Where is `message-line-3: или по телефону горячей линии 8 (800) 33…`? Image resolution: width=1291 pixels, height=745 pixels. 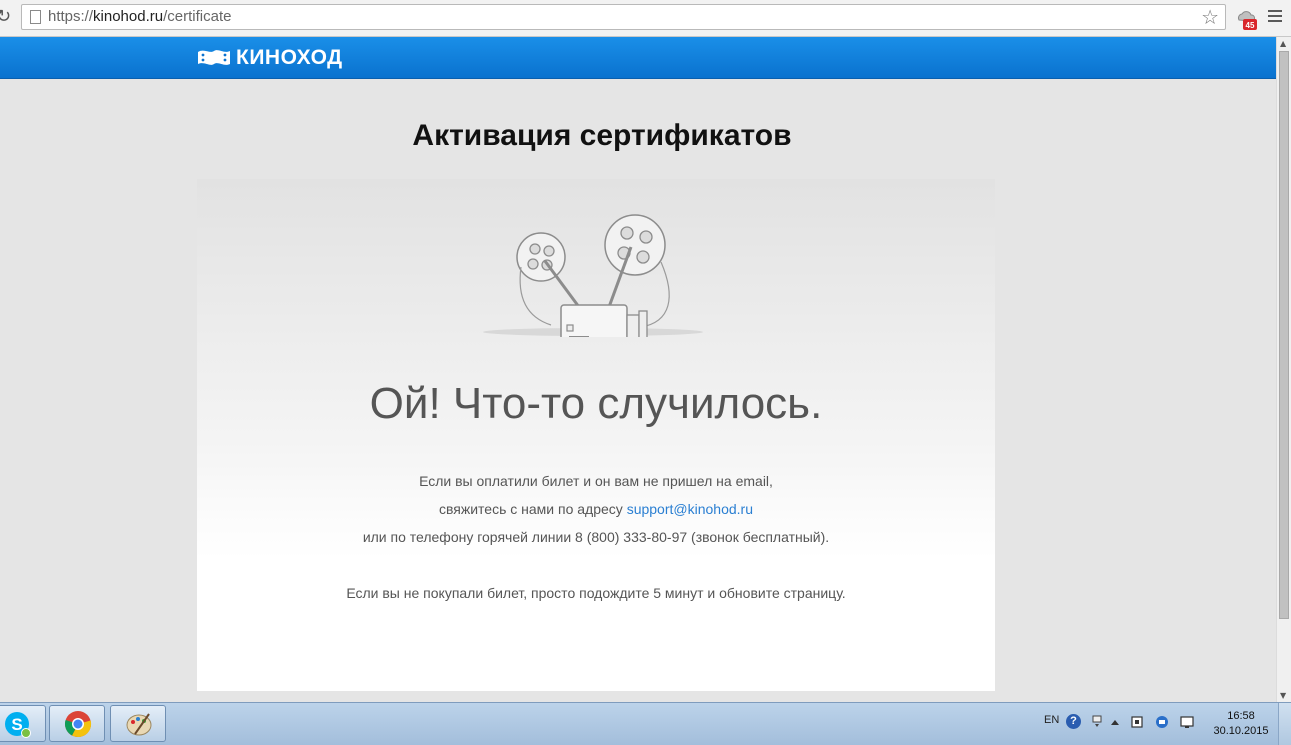
message-line-3: или по телефону горячей линии 8 (800) 33… is located at coordinates (596, 537).